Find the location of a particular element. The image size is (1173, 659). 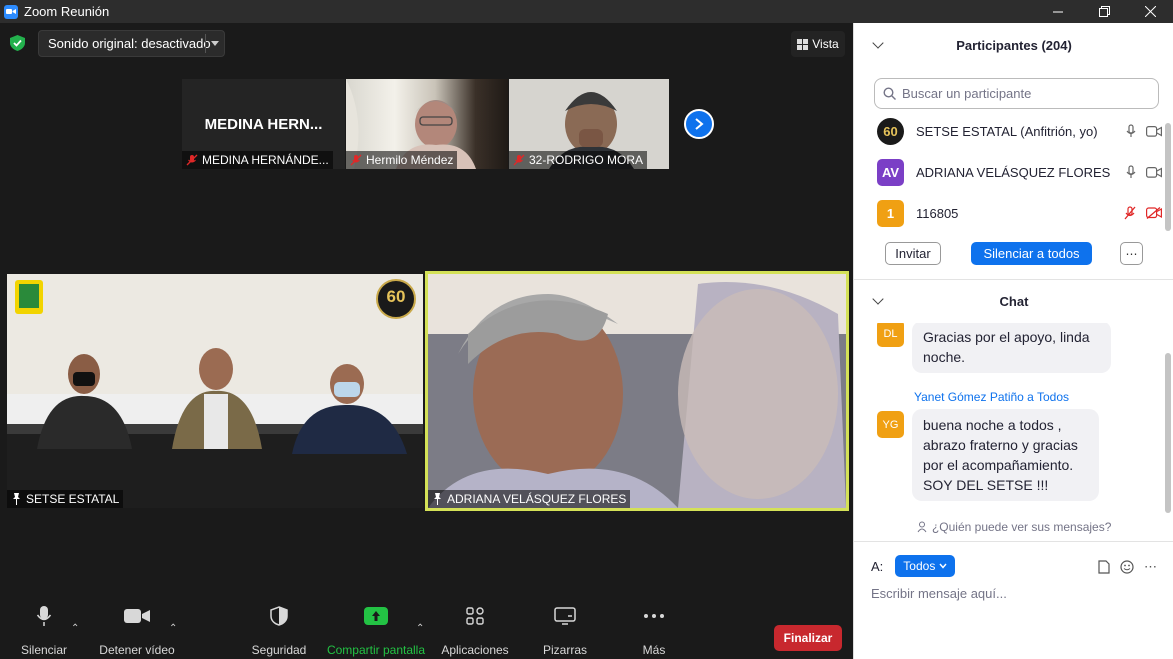

window-title: Zoom Reunión is located at coordinates (67, 11).